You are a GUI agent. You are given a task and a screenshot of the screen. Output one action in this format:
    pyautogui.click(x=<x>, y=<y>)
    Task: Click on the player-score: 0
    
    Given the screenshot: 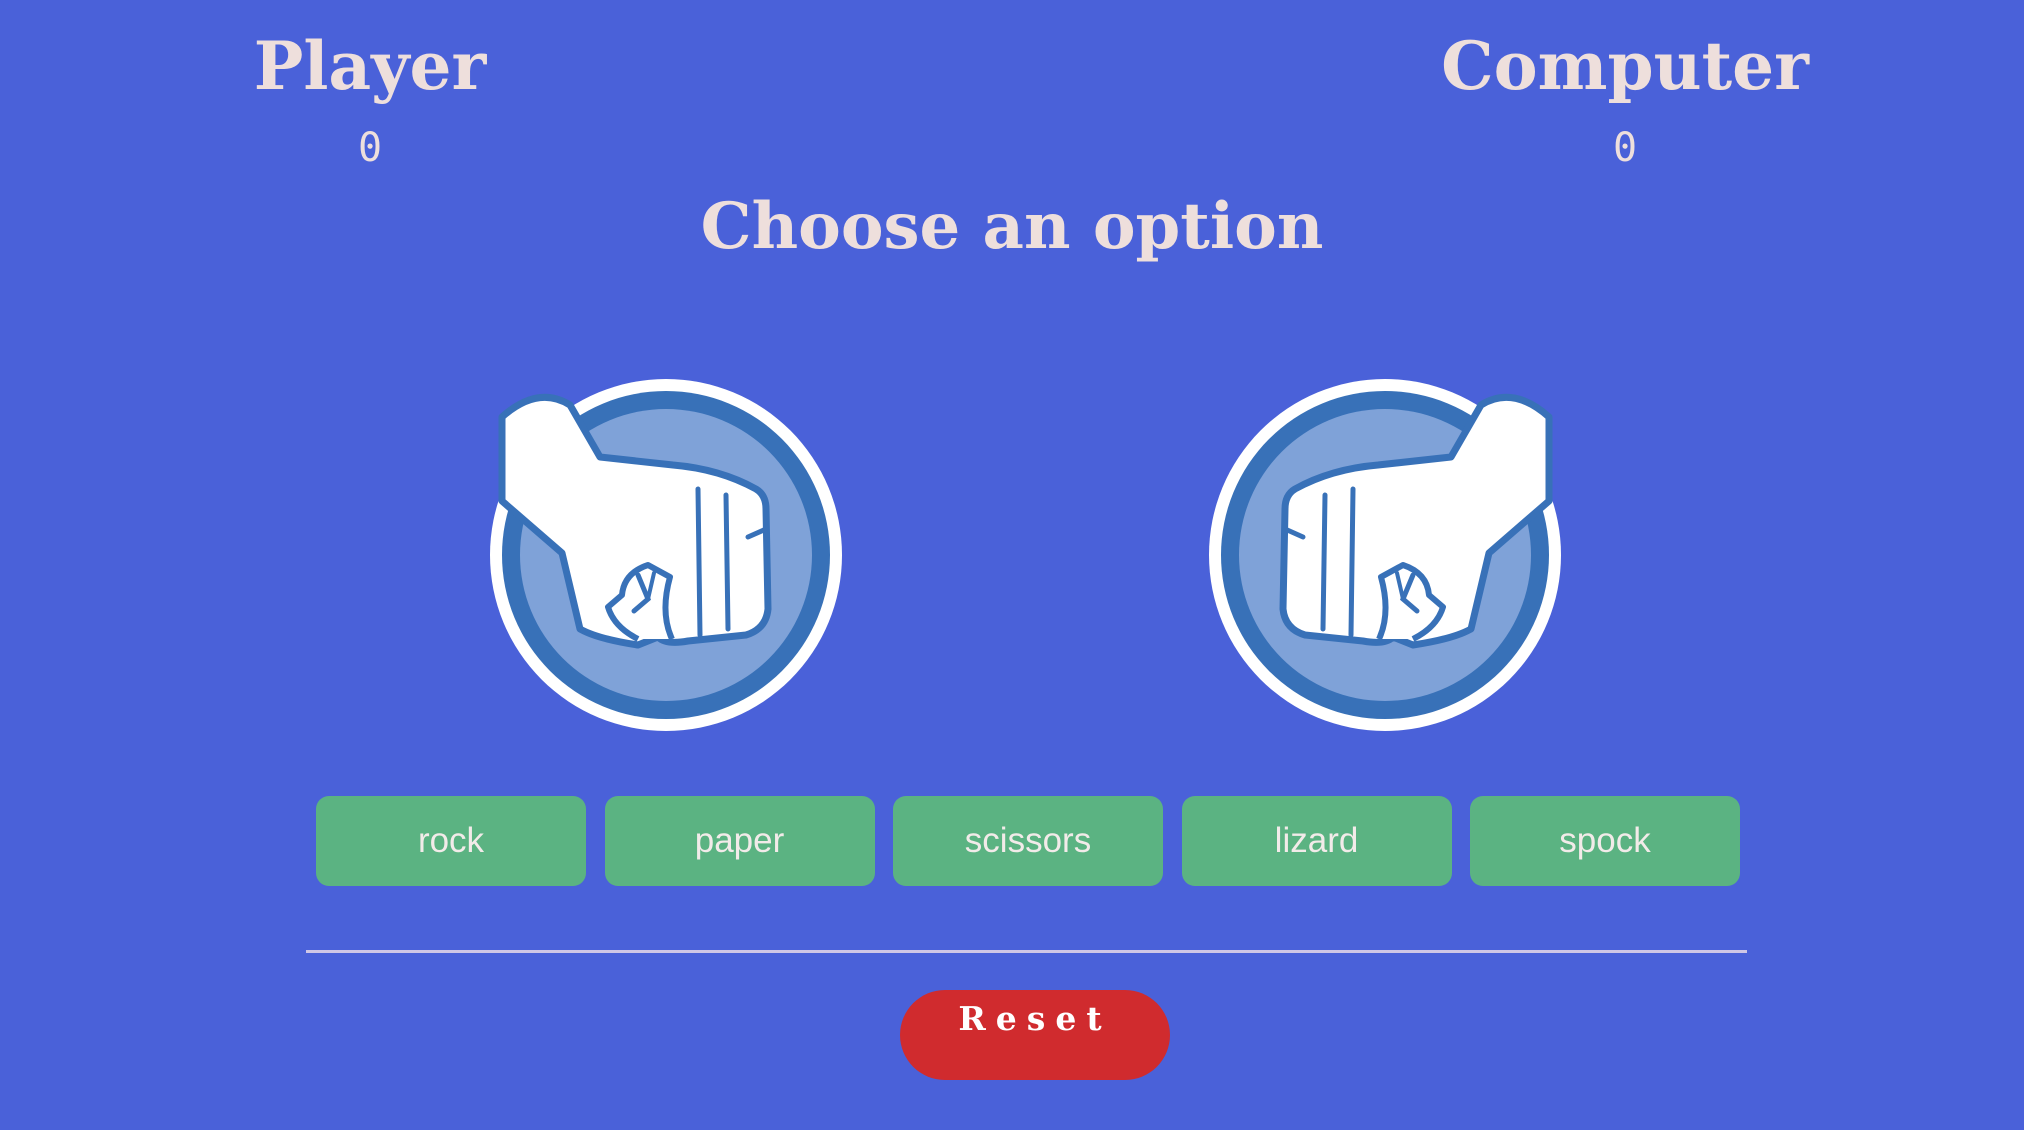 What is the action you would take?
    pyautogui.click(x=370, y=148)
    